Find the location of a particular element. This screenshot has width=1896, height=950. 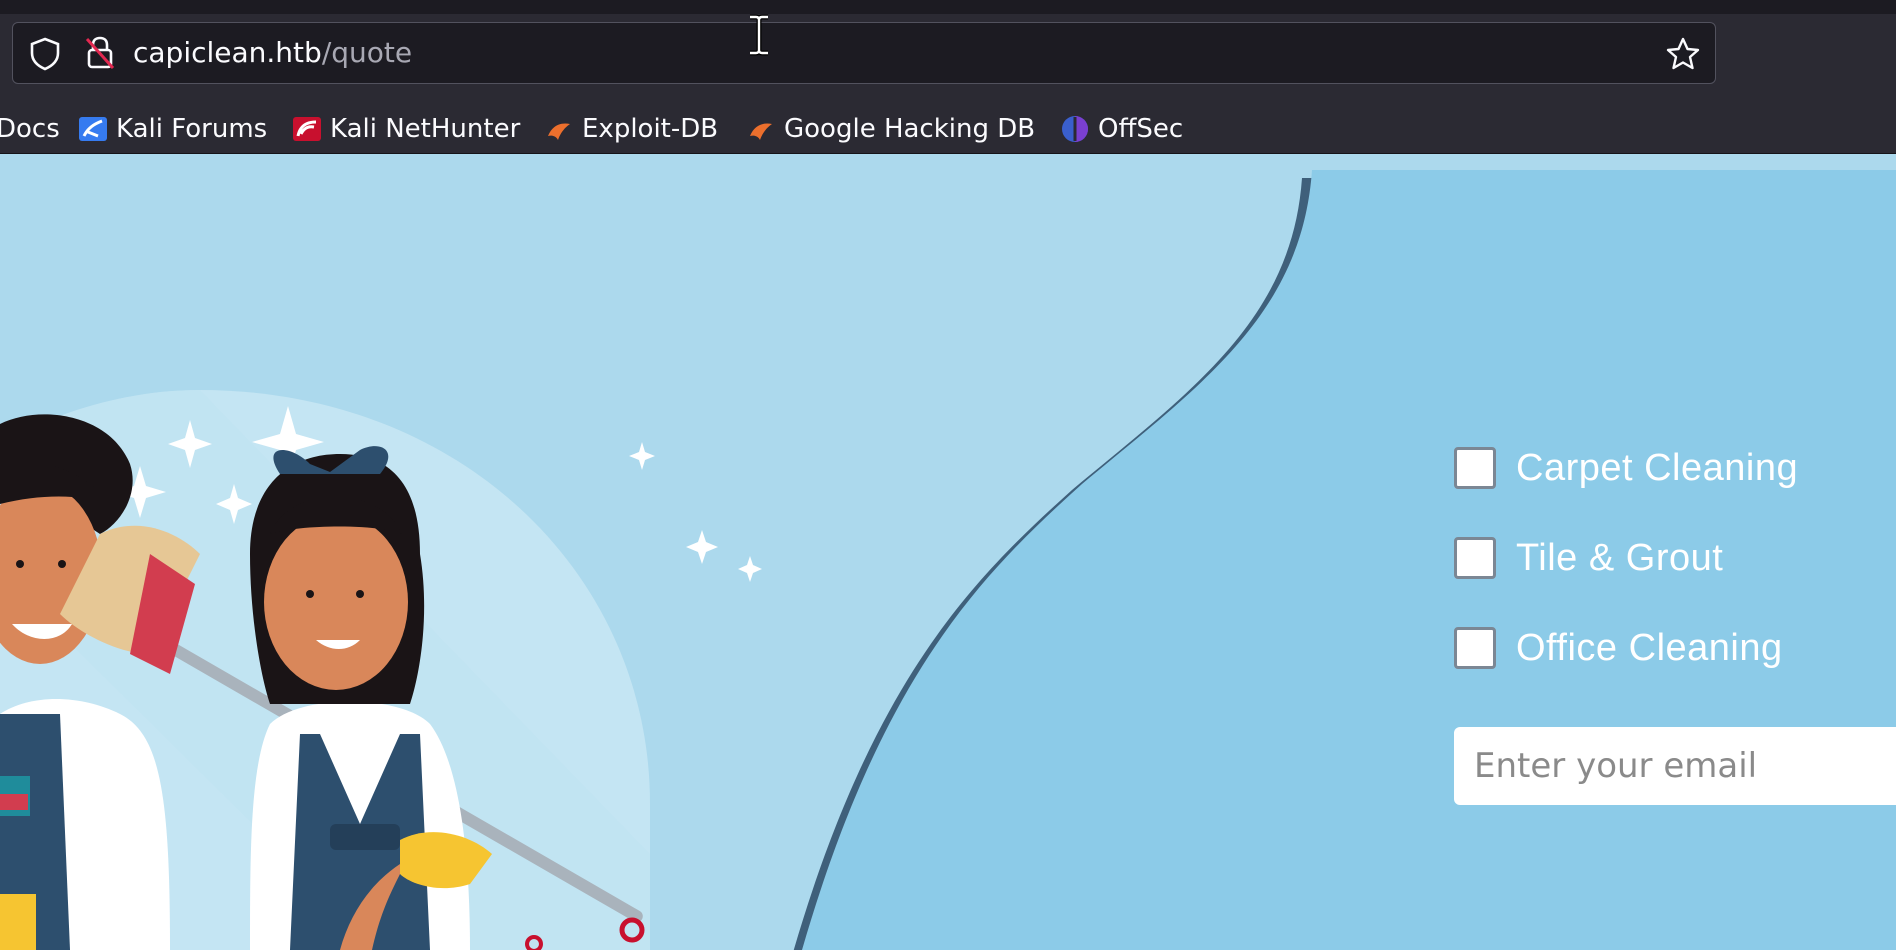

ghdb-icon is located at coordinates (761, 131).